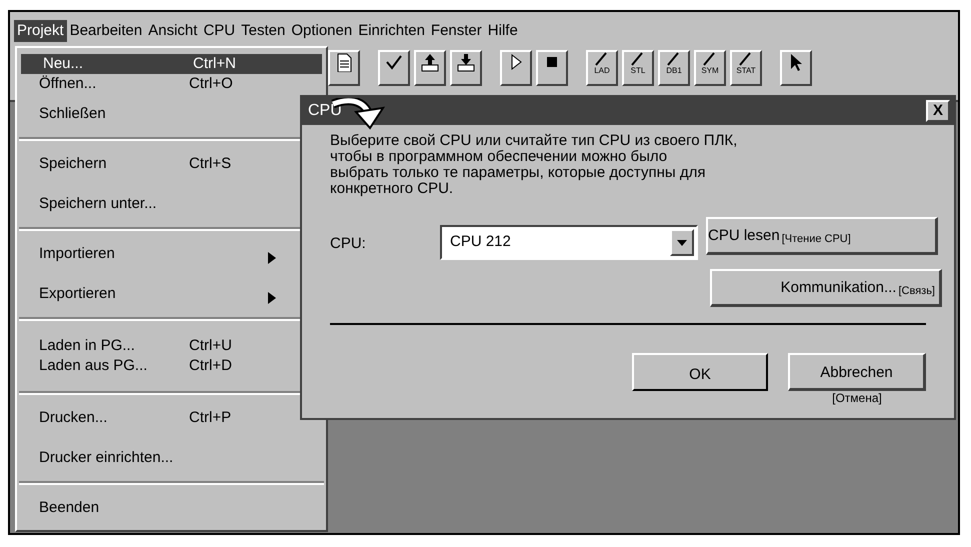  I want to click on cpu-dropdown: CPU 212, so click(569, 242).